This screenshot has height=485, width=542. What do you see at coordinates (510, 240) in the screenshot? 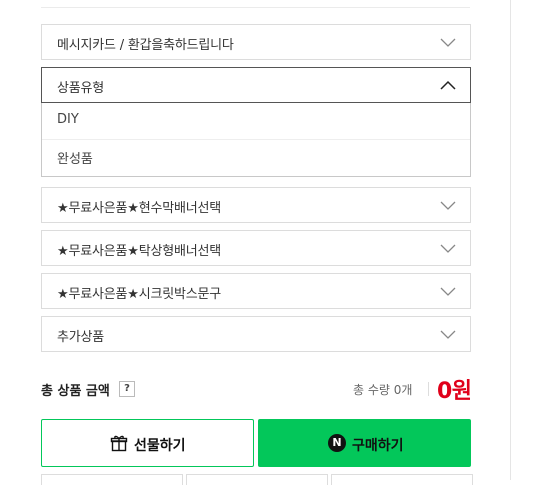
I see `right-divider` at bounding box center [510, 240].